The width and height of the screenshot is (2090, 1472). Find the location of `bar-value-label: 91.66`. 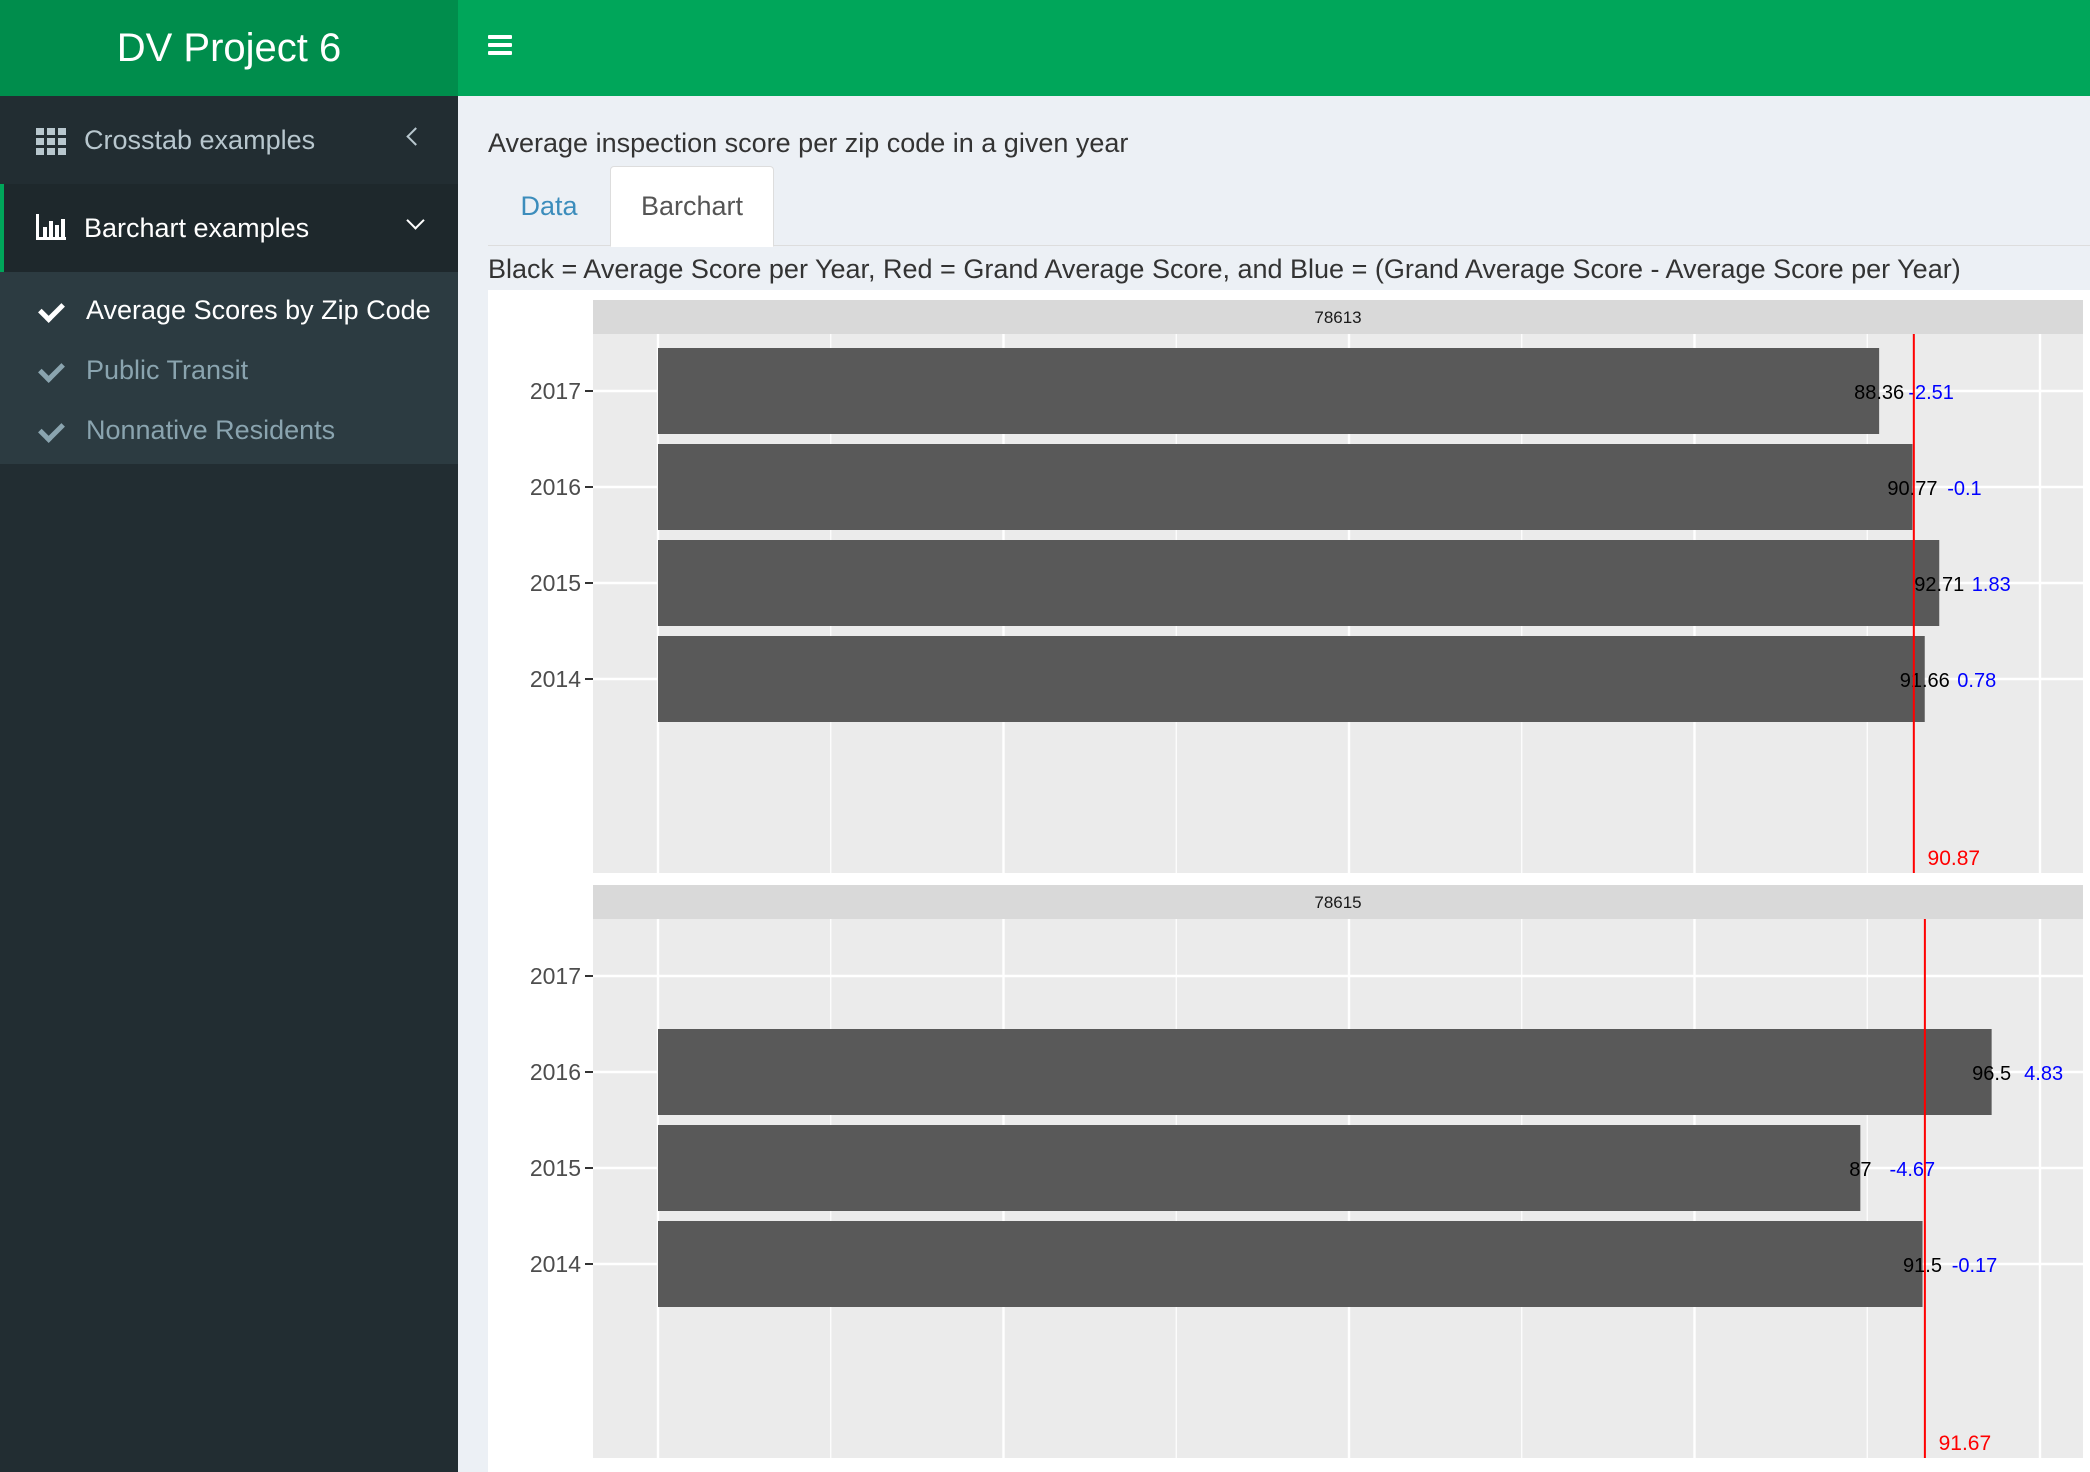

bar-value-label: 91.66 is located at coordinates (1925, 681).